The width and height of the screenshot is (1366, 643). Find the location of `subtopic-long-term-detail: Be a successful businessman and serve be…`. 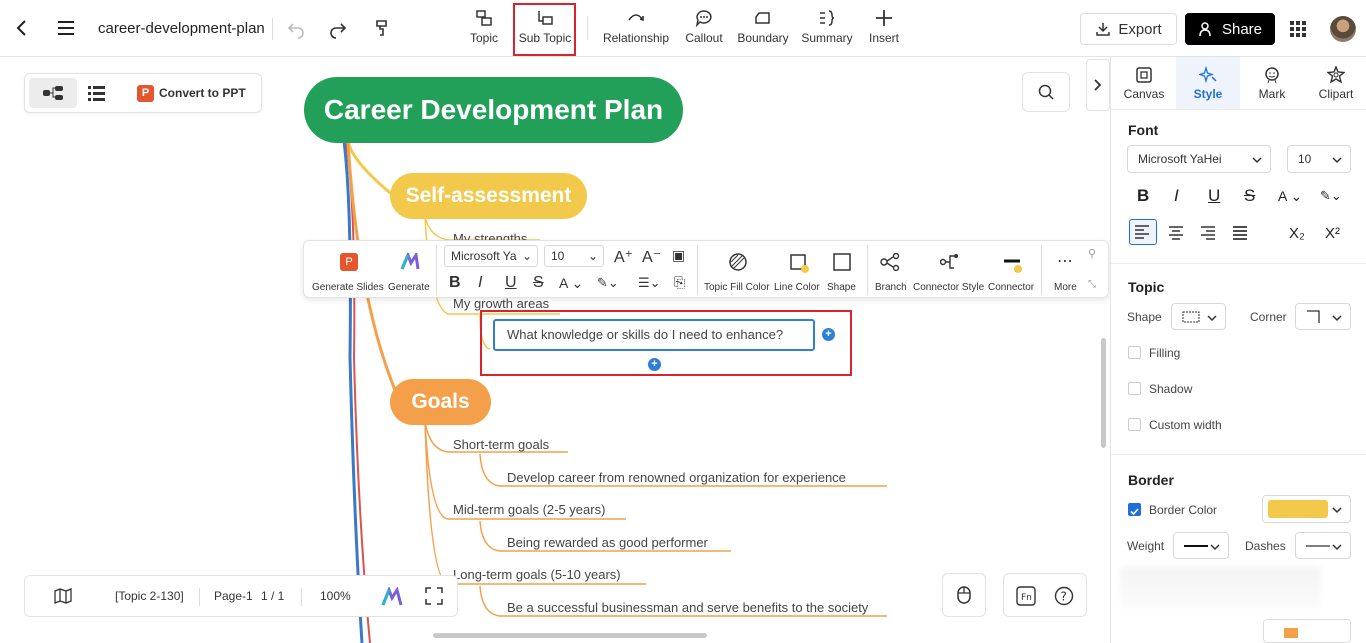

subtopic-long-term-detail: Be a successful businessman and serve be… is located at coordinates (687, 607).